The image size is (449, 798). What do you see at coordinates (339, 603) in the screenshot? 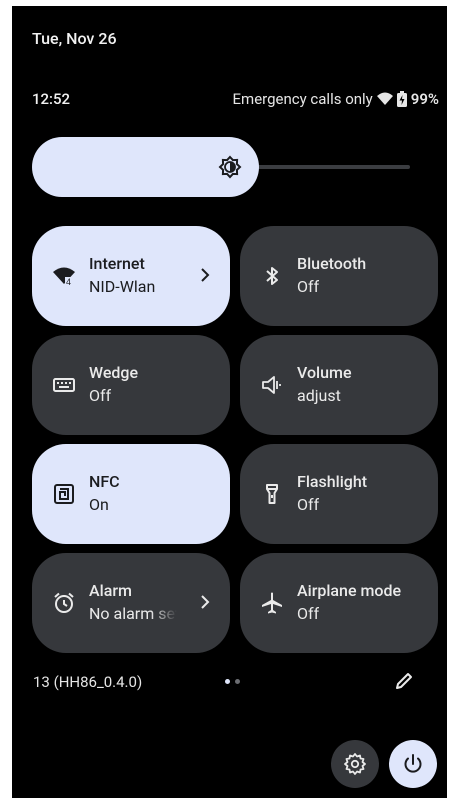
I see `tile-airplane-mode: Airplane mode Off` at bounding box center [339, 603].